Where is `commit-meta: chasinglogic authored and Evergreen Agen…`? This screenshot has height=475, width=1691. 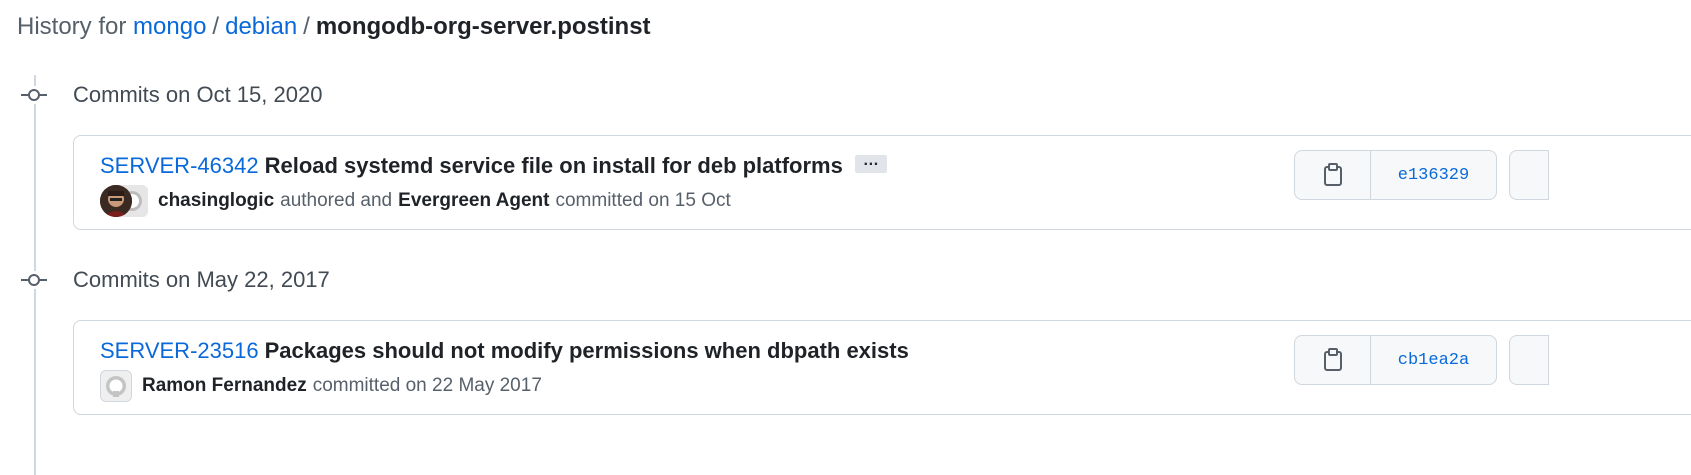 commit-meta: chasinglogic authored and Evergreen Agen… is located at coordinates (418, 201).